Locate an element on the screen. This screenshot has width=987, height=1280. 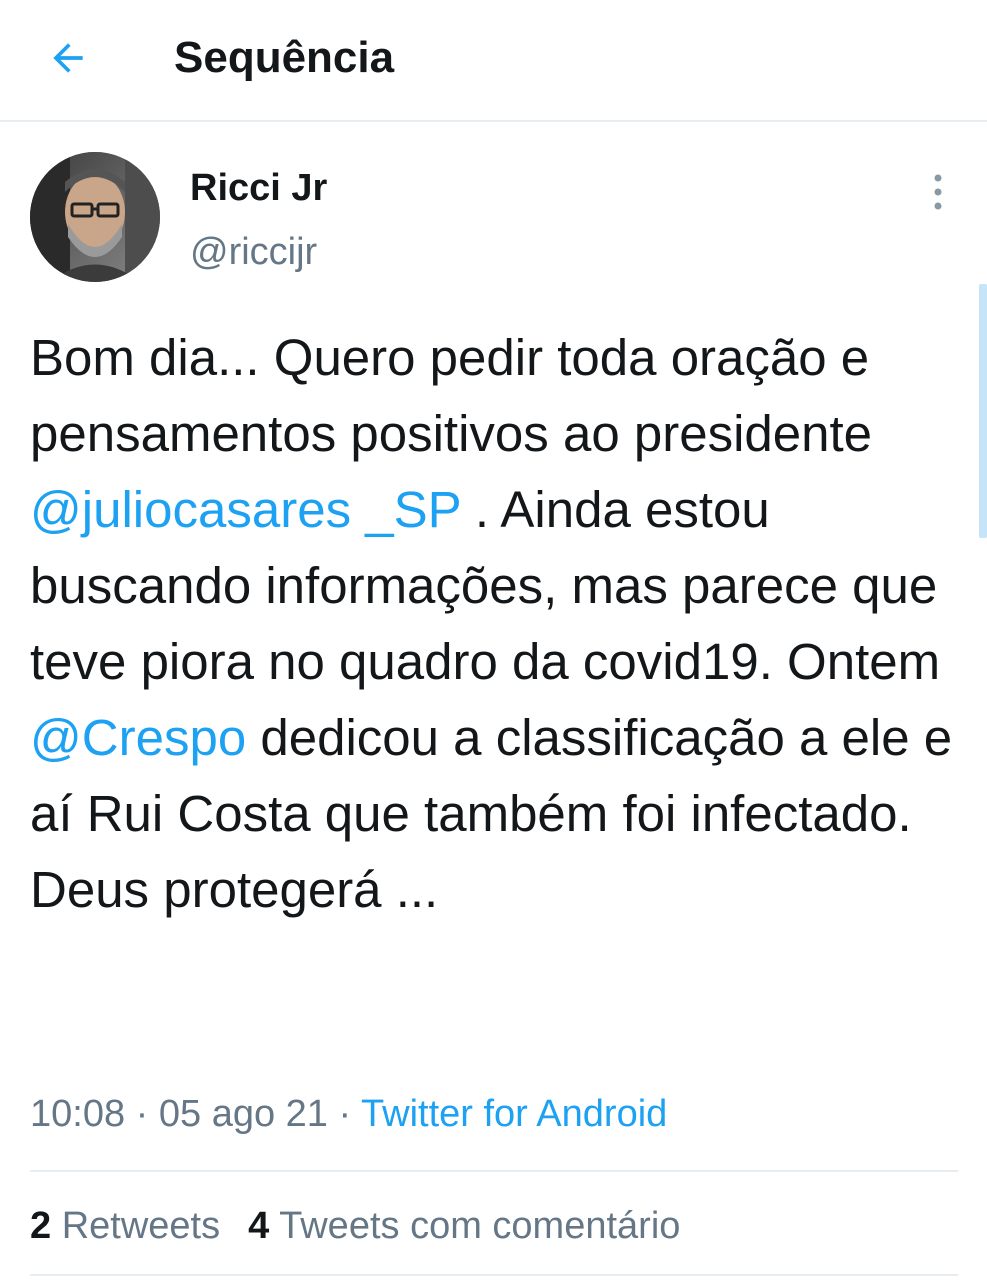
more-options-button is located at coordinates (938, 192).